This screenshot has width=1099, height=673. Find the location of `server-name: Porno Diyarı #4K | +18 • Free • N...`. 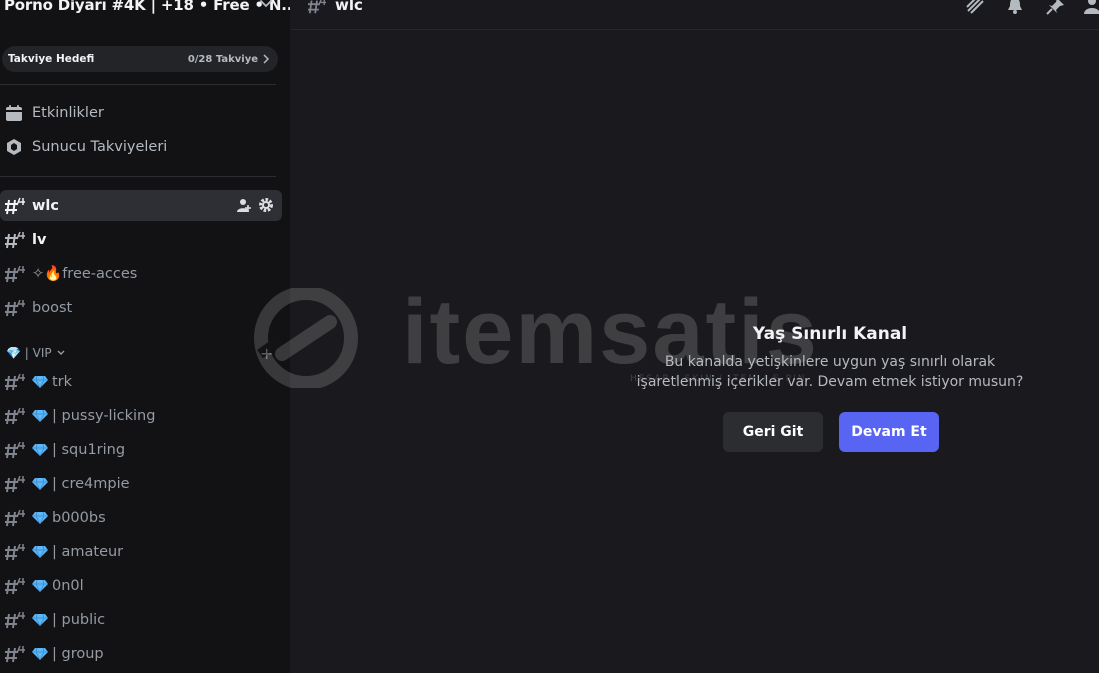

server-name: Porno Diyarı #4K | +18 • Free • N... is located at coordinates (147, 7).